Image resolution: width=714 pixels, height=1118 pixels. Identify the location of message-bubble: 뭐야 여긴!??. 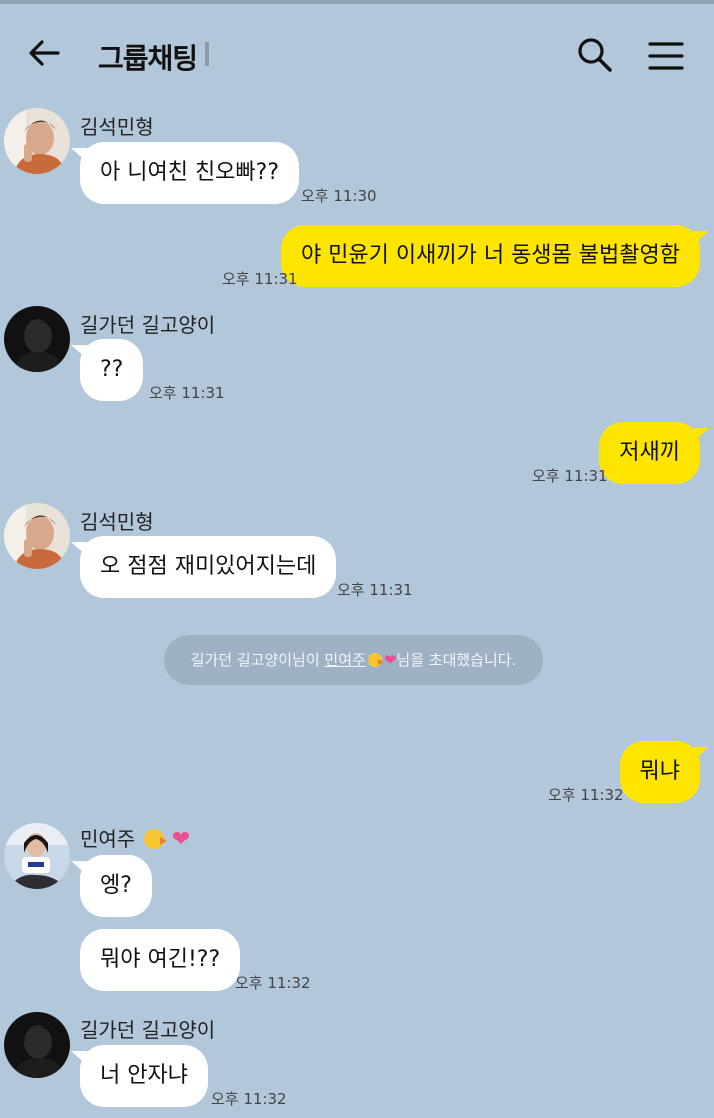
(160, 960).